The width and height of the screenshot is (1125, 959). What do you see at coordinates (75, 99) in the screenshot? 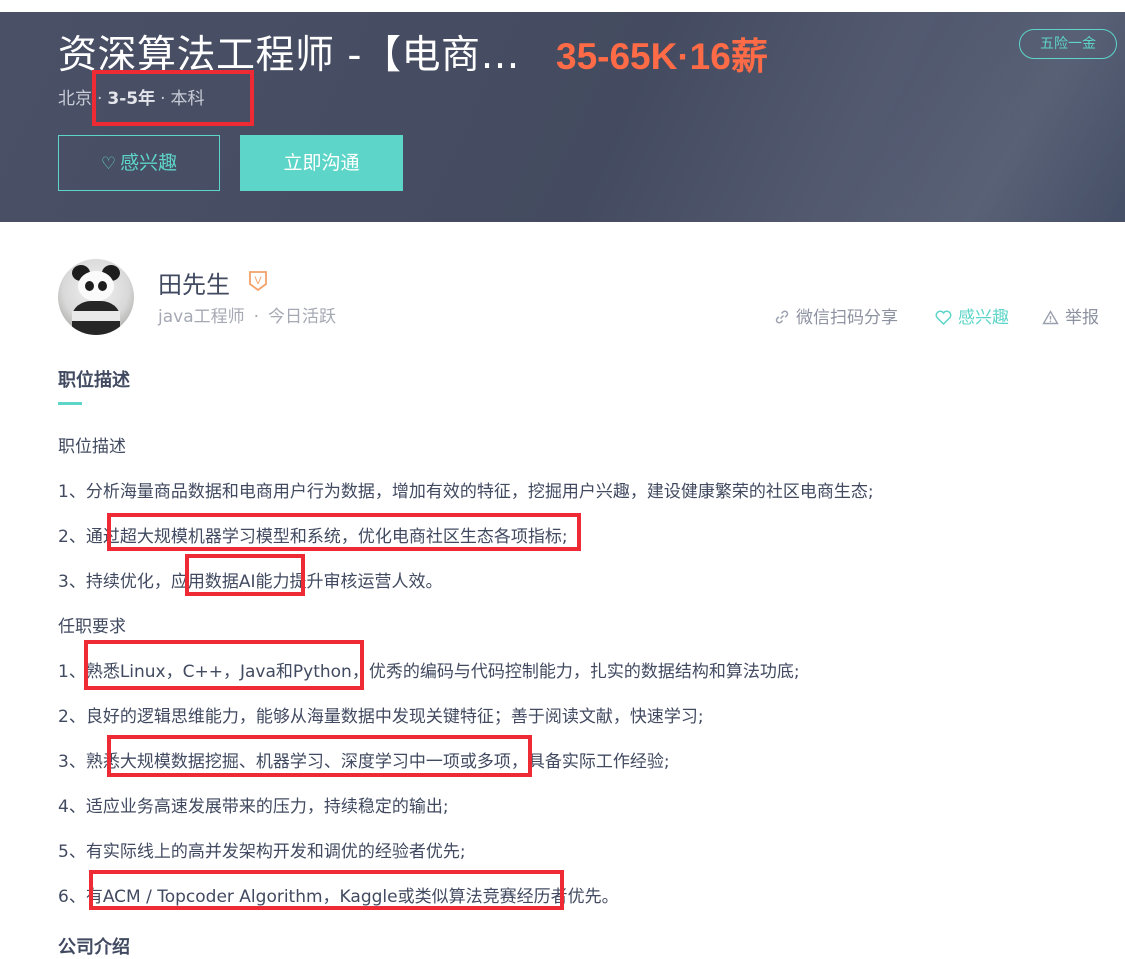
I see `job-location: 北京` at bounding box center [75, 99].